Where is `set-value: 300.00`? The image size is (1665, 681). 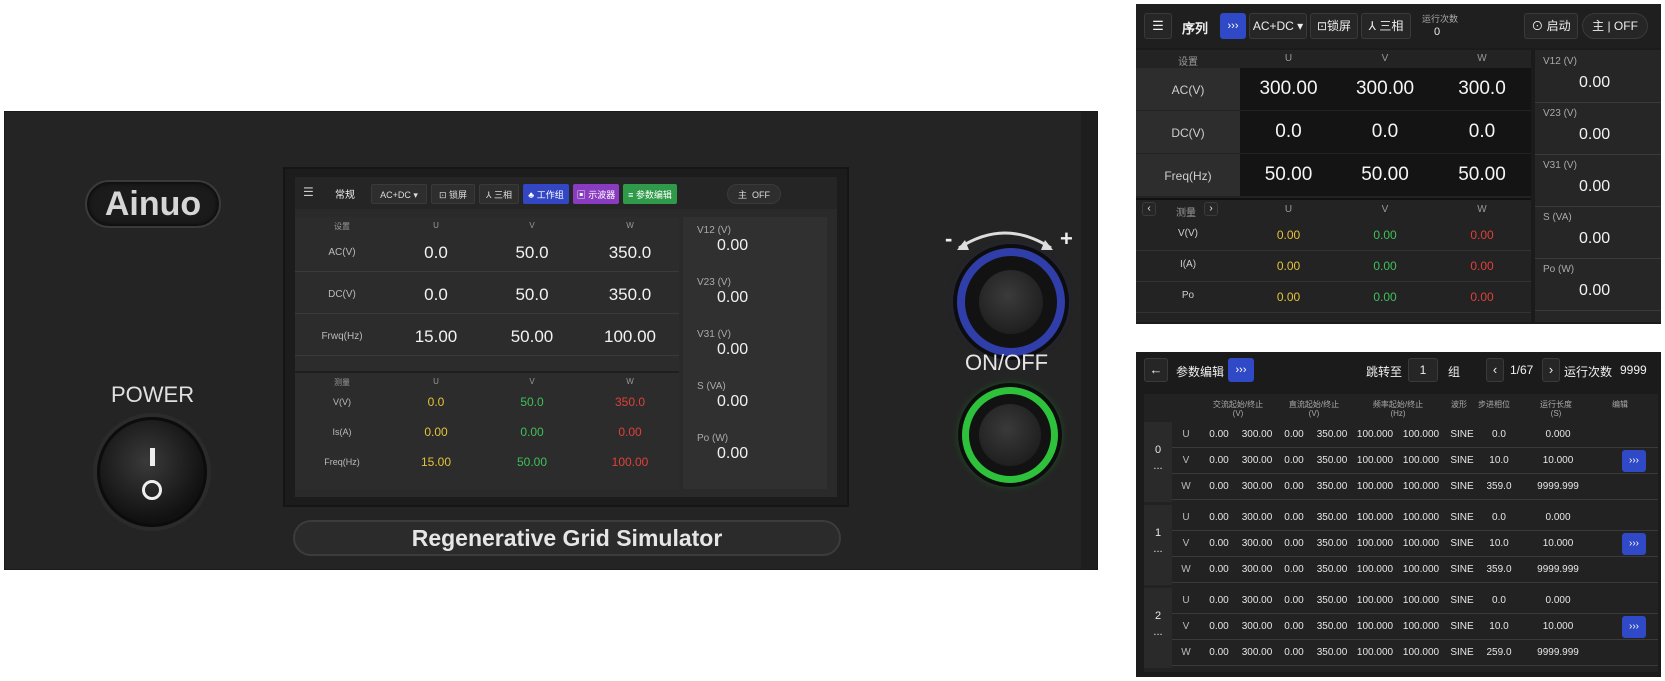
set-value: 300.00 is located at coordinates (1288, 89).